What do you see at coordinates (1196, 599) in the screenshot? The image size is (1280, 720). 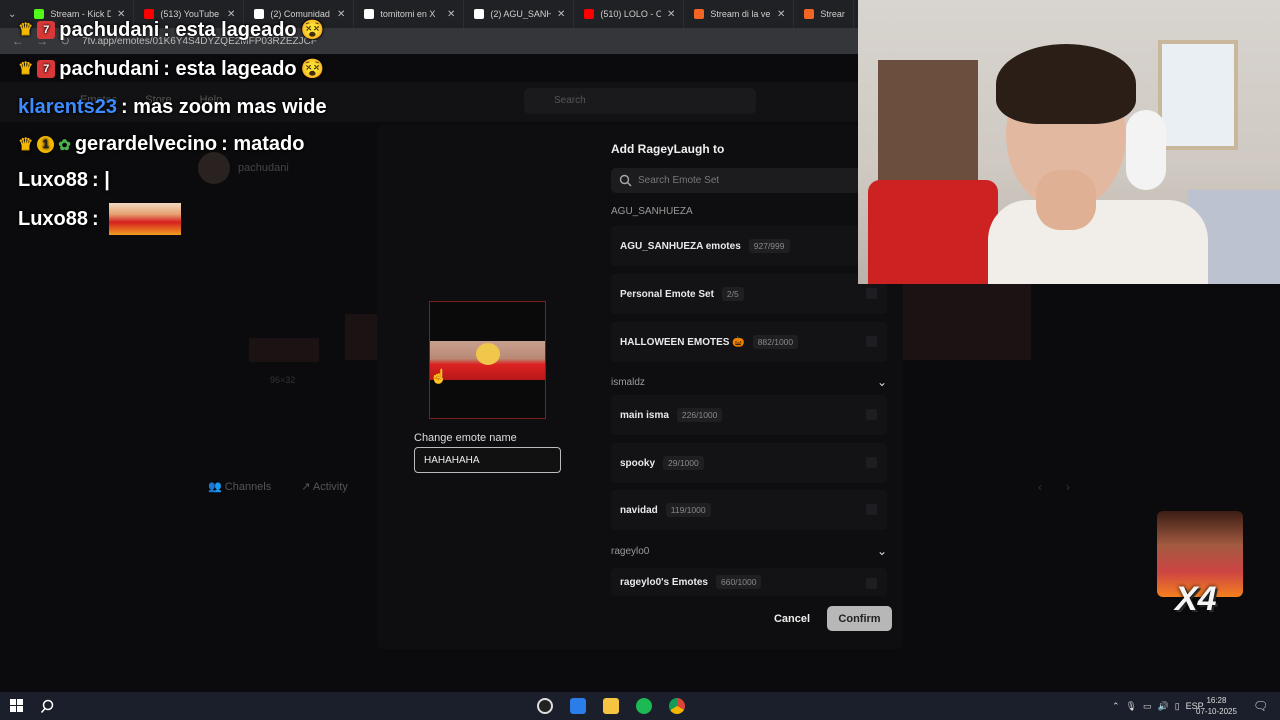 I see `multiplier-label: X4` at bounding box center [1196, 599].